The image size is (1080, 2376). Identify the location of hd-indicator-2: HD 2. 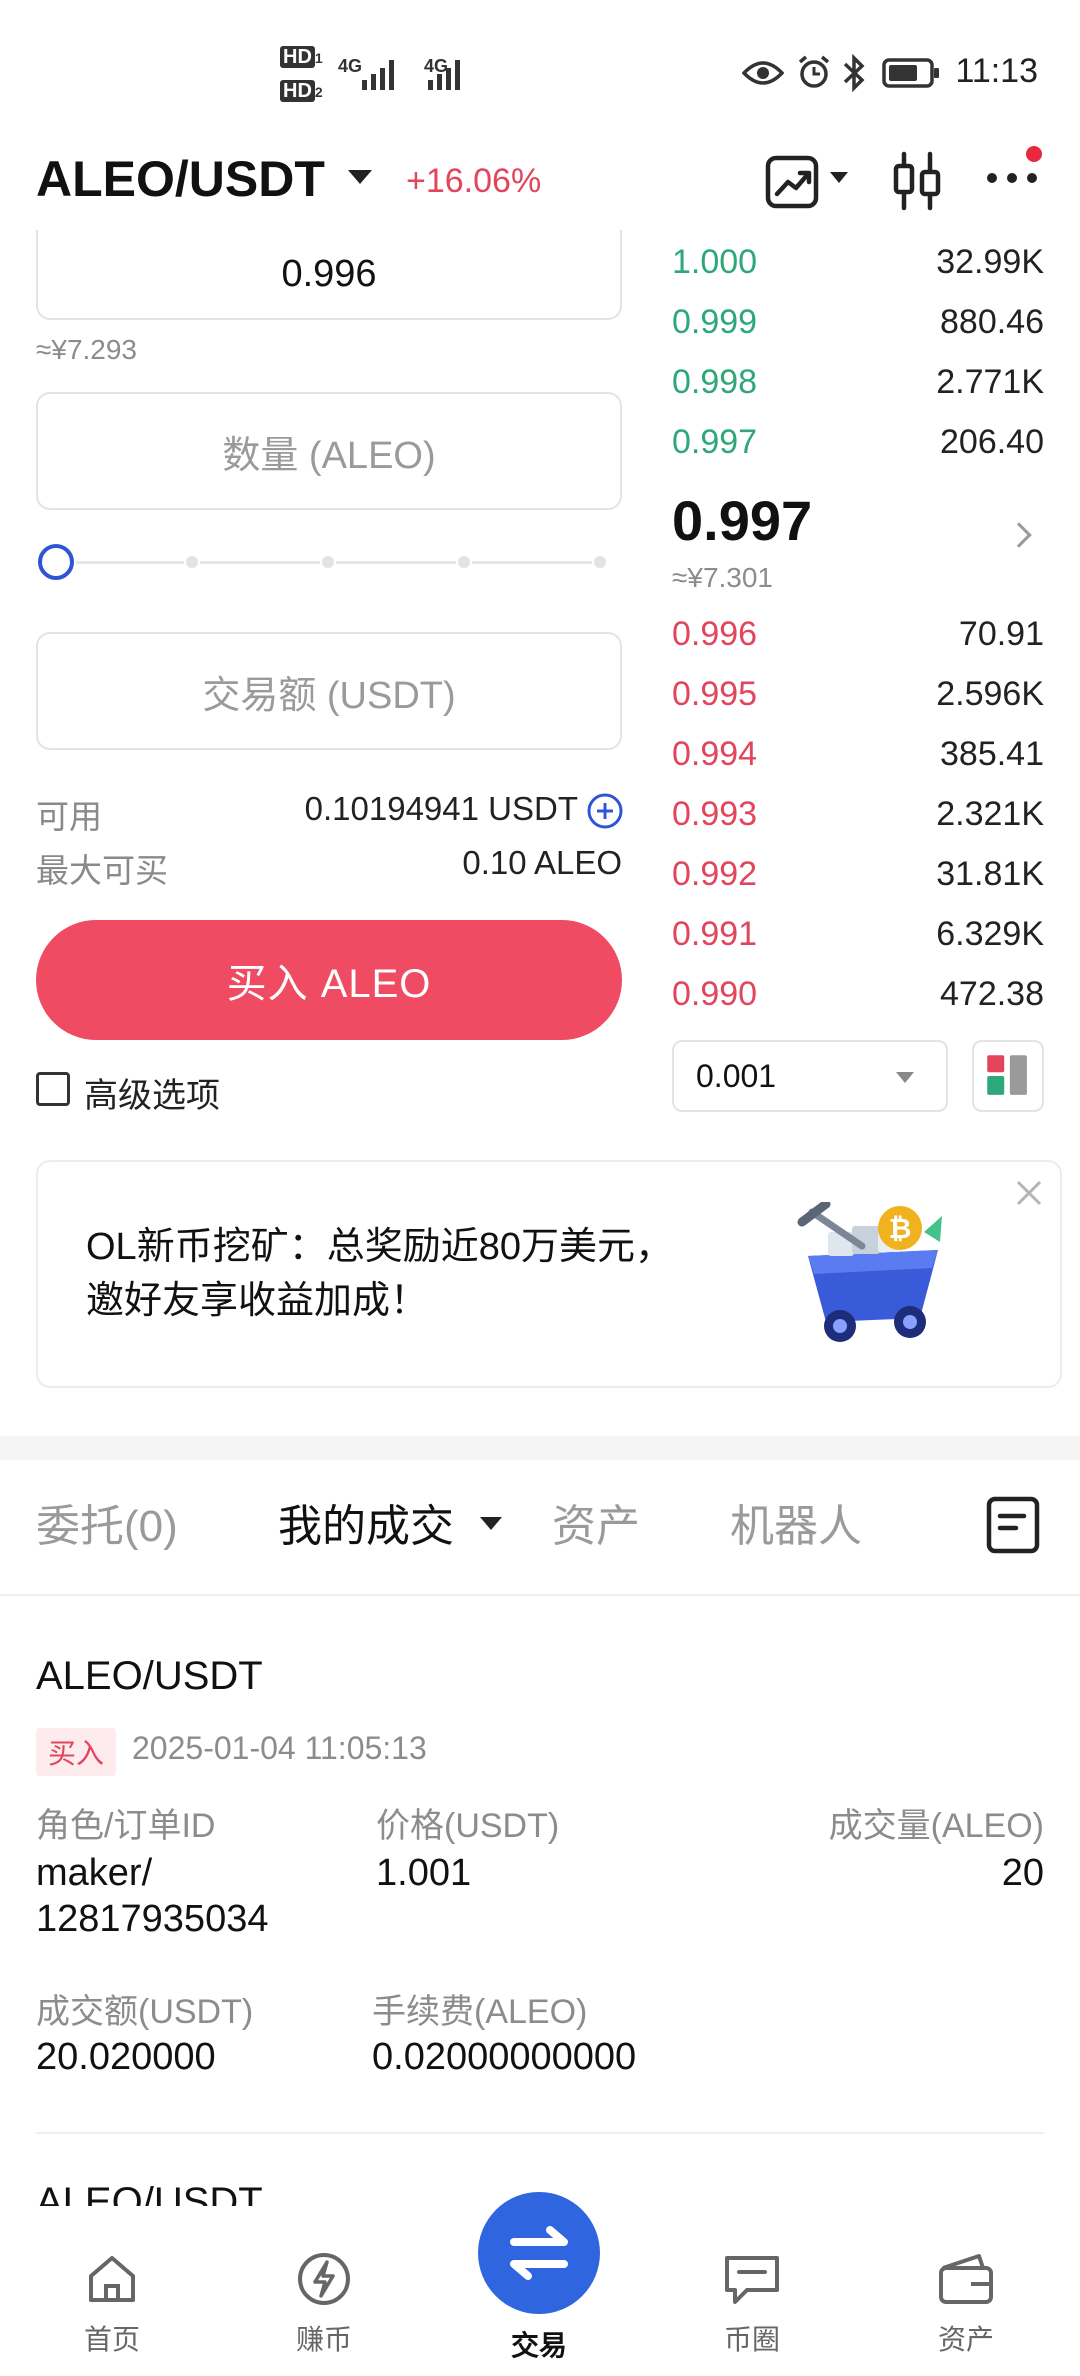
(301, 91).